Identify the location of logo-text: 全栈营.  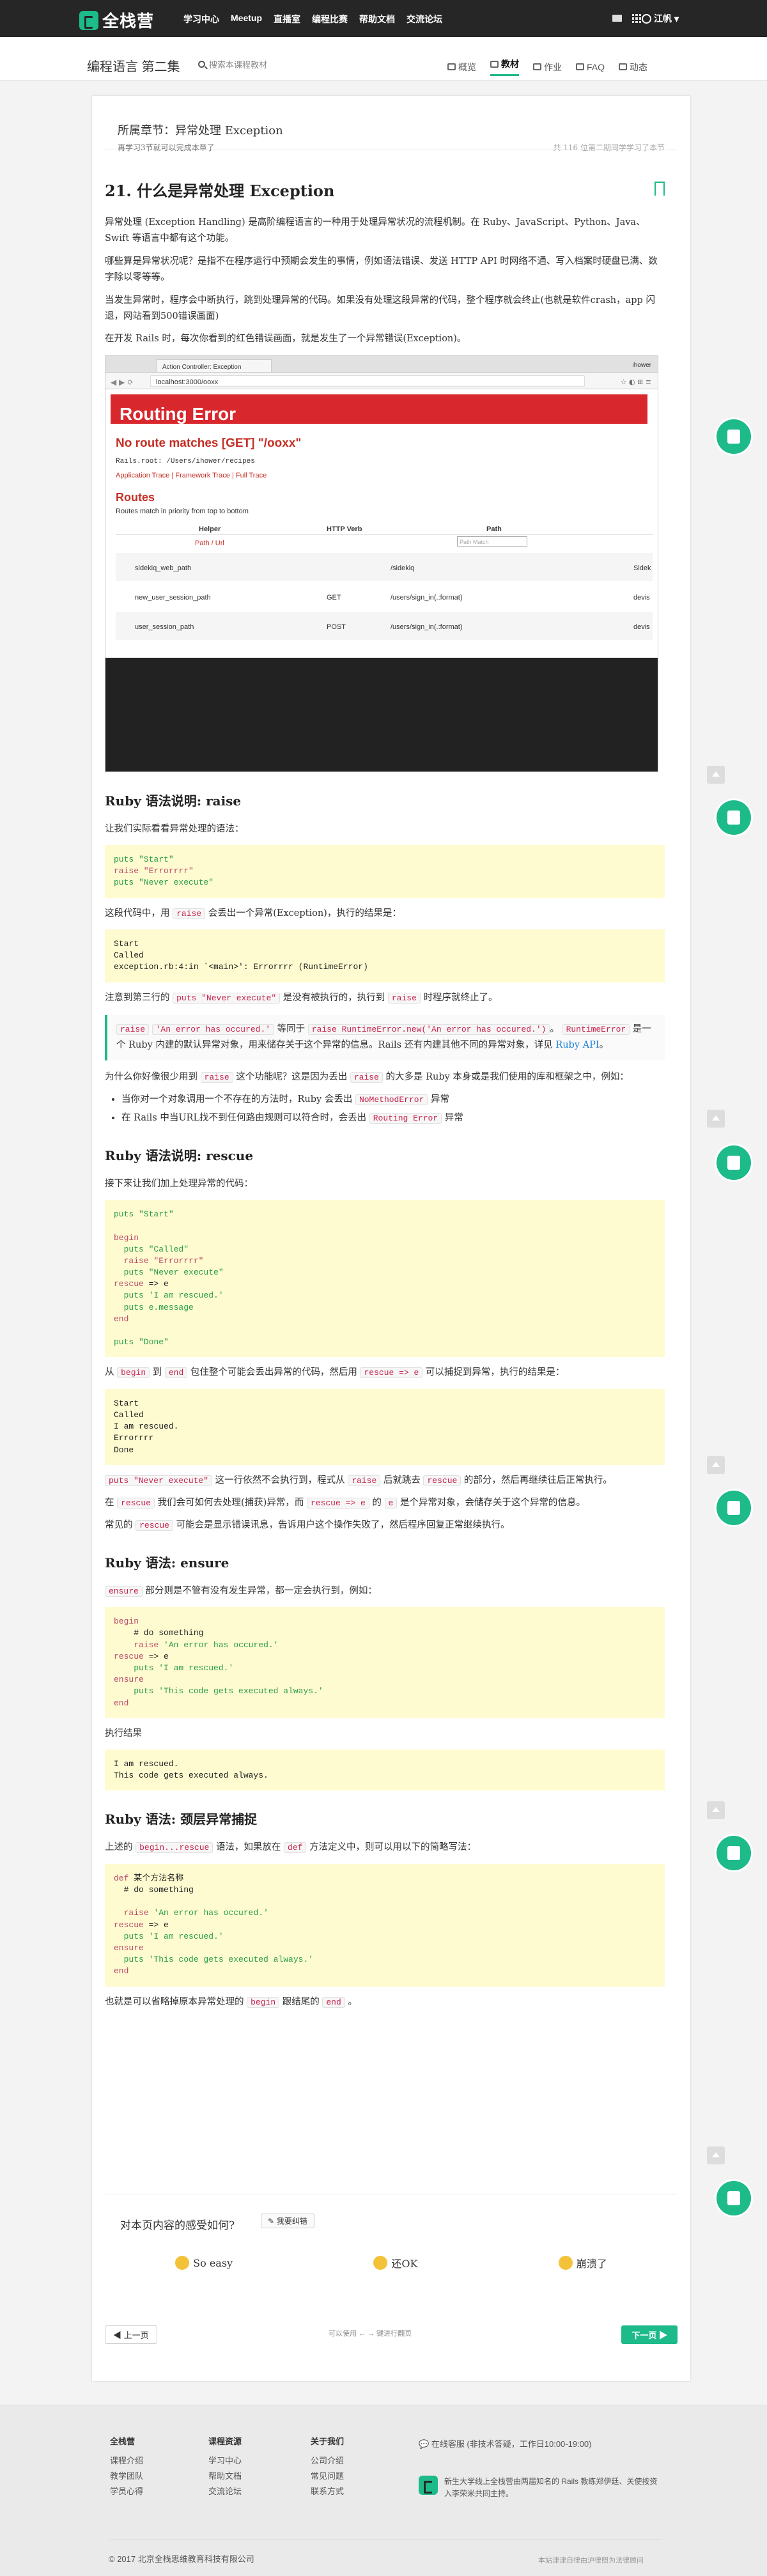
(128, 21).